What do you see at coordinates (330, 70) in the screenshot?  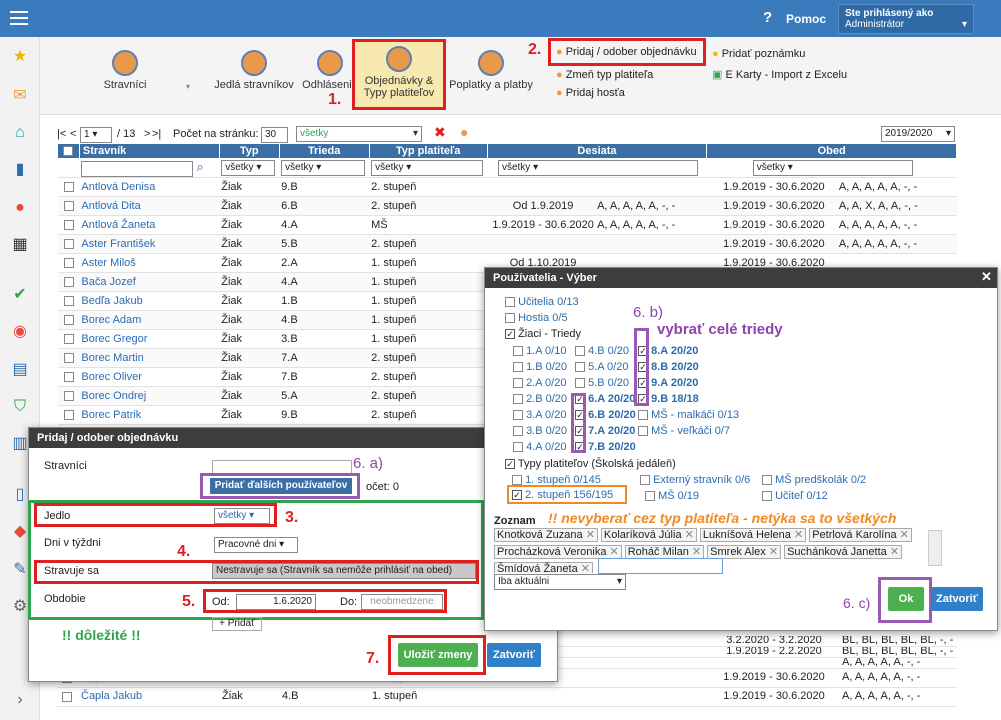 I see `odhlasenia-button: Odhlásenia` at bounding box center [330, 70].